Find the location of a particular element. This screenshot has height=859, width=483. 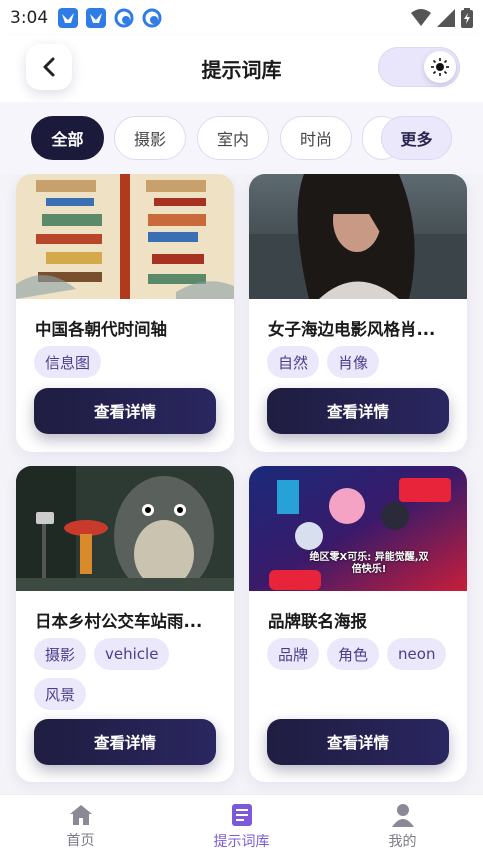

wifi-icon is located at coordinates (421, 17).